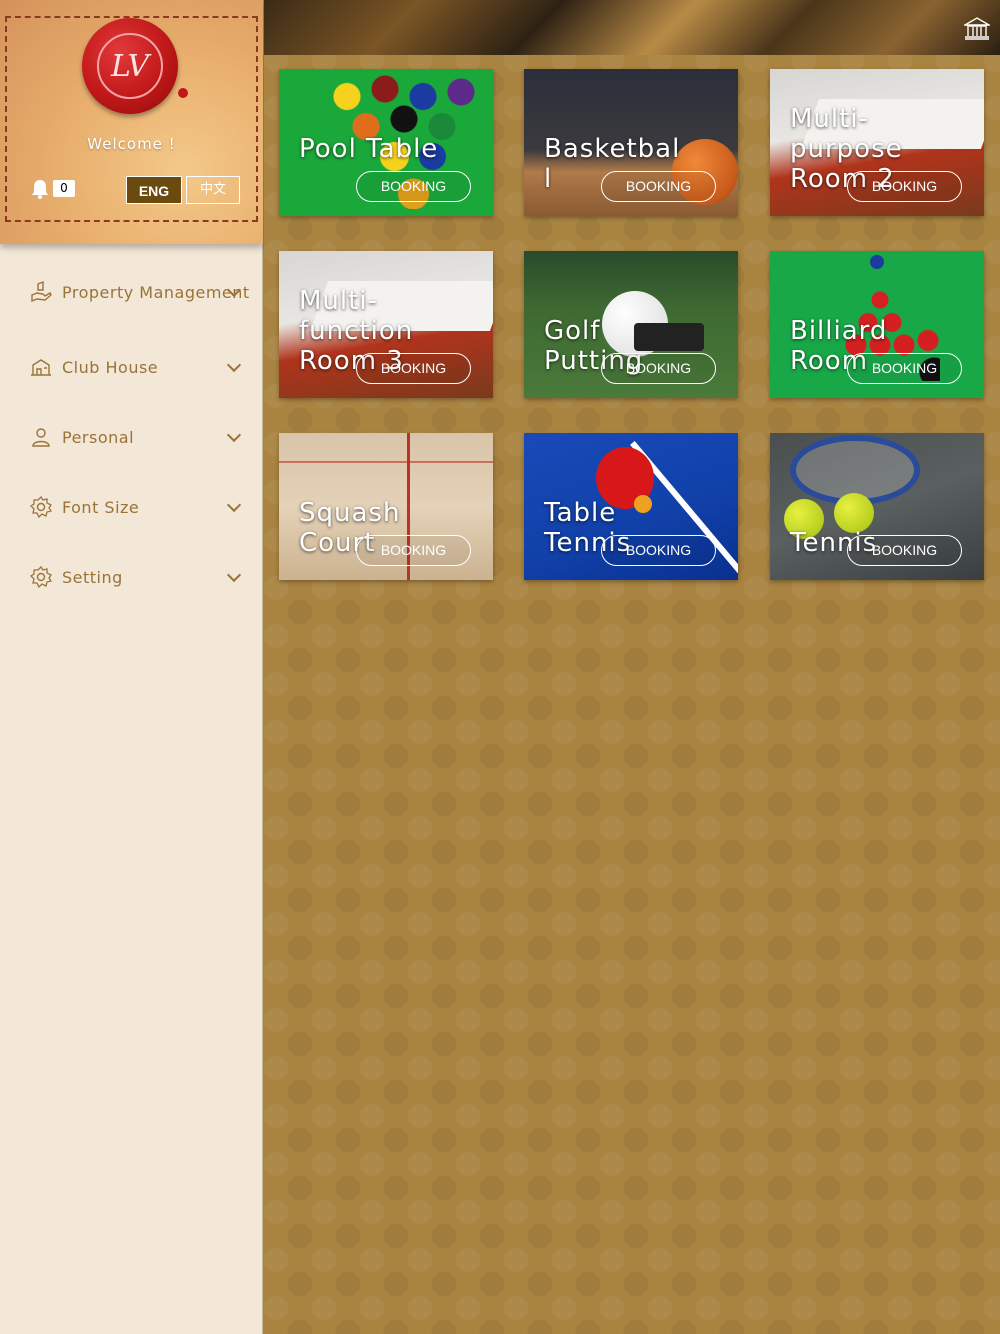  I want to click on tennis-ball-image, so click(854, 513).